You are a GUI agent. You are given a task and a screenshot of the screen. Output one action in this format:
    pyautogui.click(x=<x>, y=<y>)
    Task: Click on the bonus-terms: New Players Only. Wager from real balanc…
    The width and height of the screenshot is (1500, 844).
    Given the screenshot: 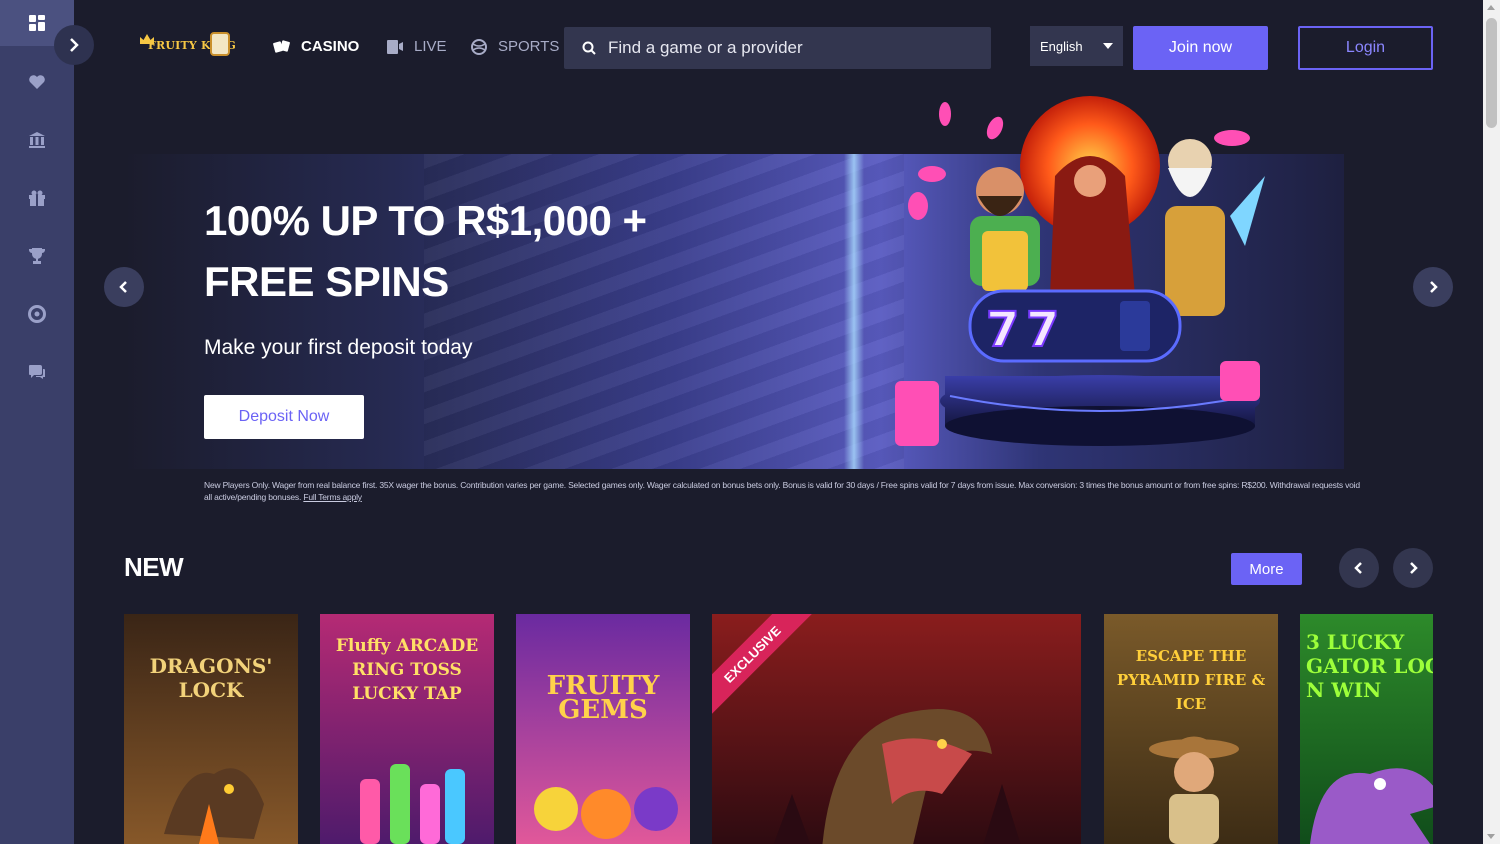 What is the action you would take?
    pyautogui.click(x=784, y=491)
    